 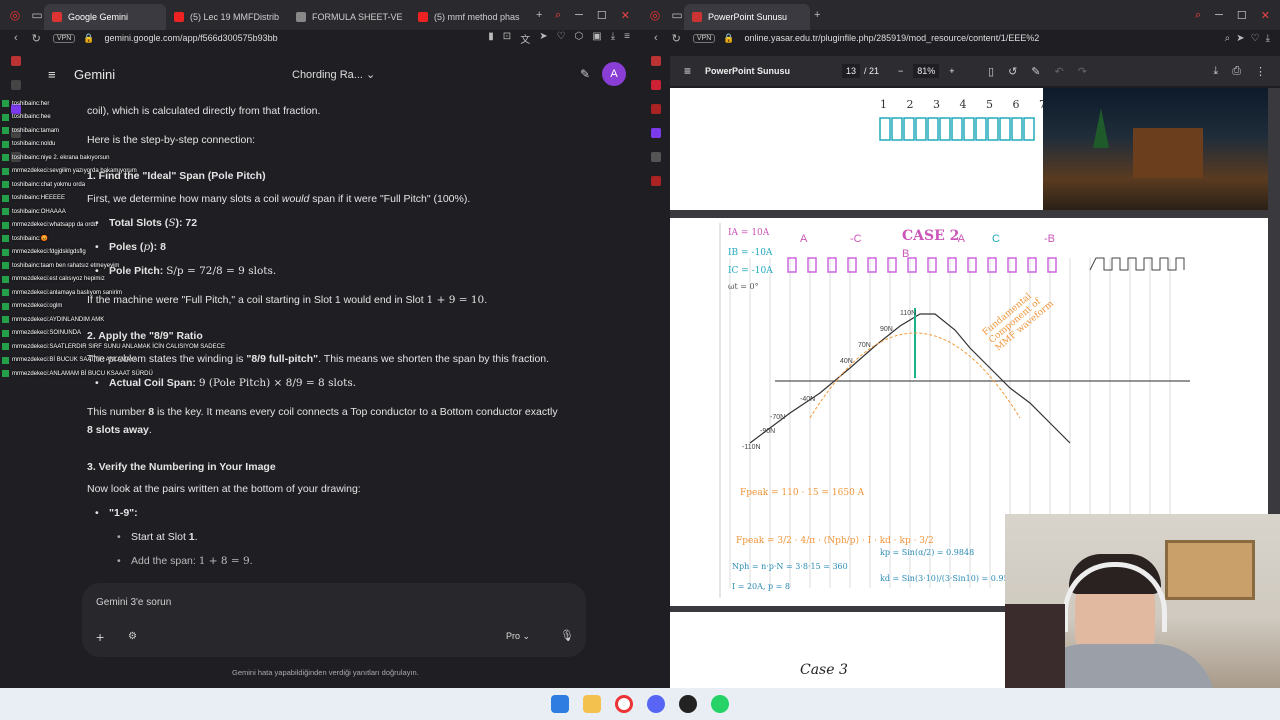 What do you see at coordinates (1260, 71) in the screenshot?
I see `more-icon: ⋮` at bounding box center [1260, 71].